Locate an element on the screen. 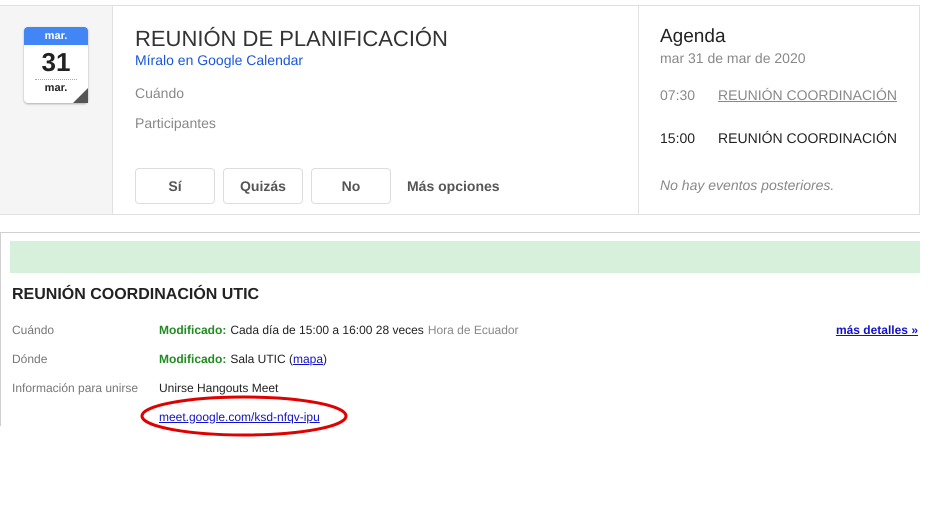 This screenshot has height=518, width=938. more-options-button: Más opciones is located at coordinates (453, 186).